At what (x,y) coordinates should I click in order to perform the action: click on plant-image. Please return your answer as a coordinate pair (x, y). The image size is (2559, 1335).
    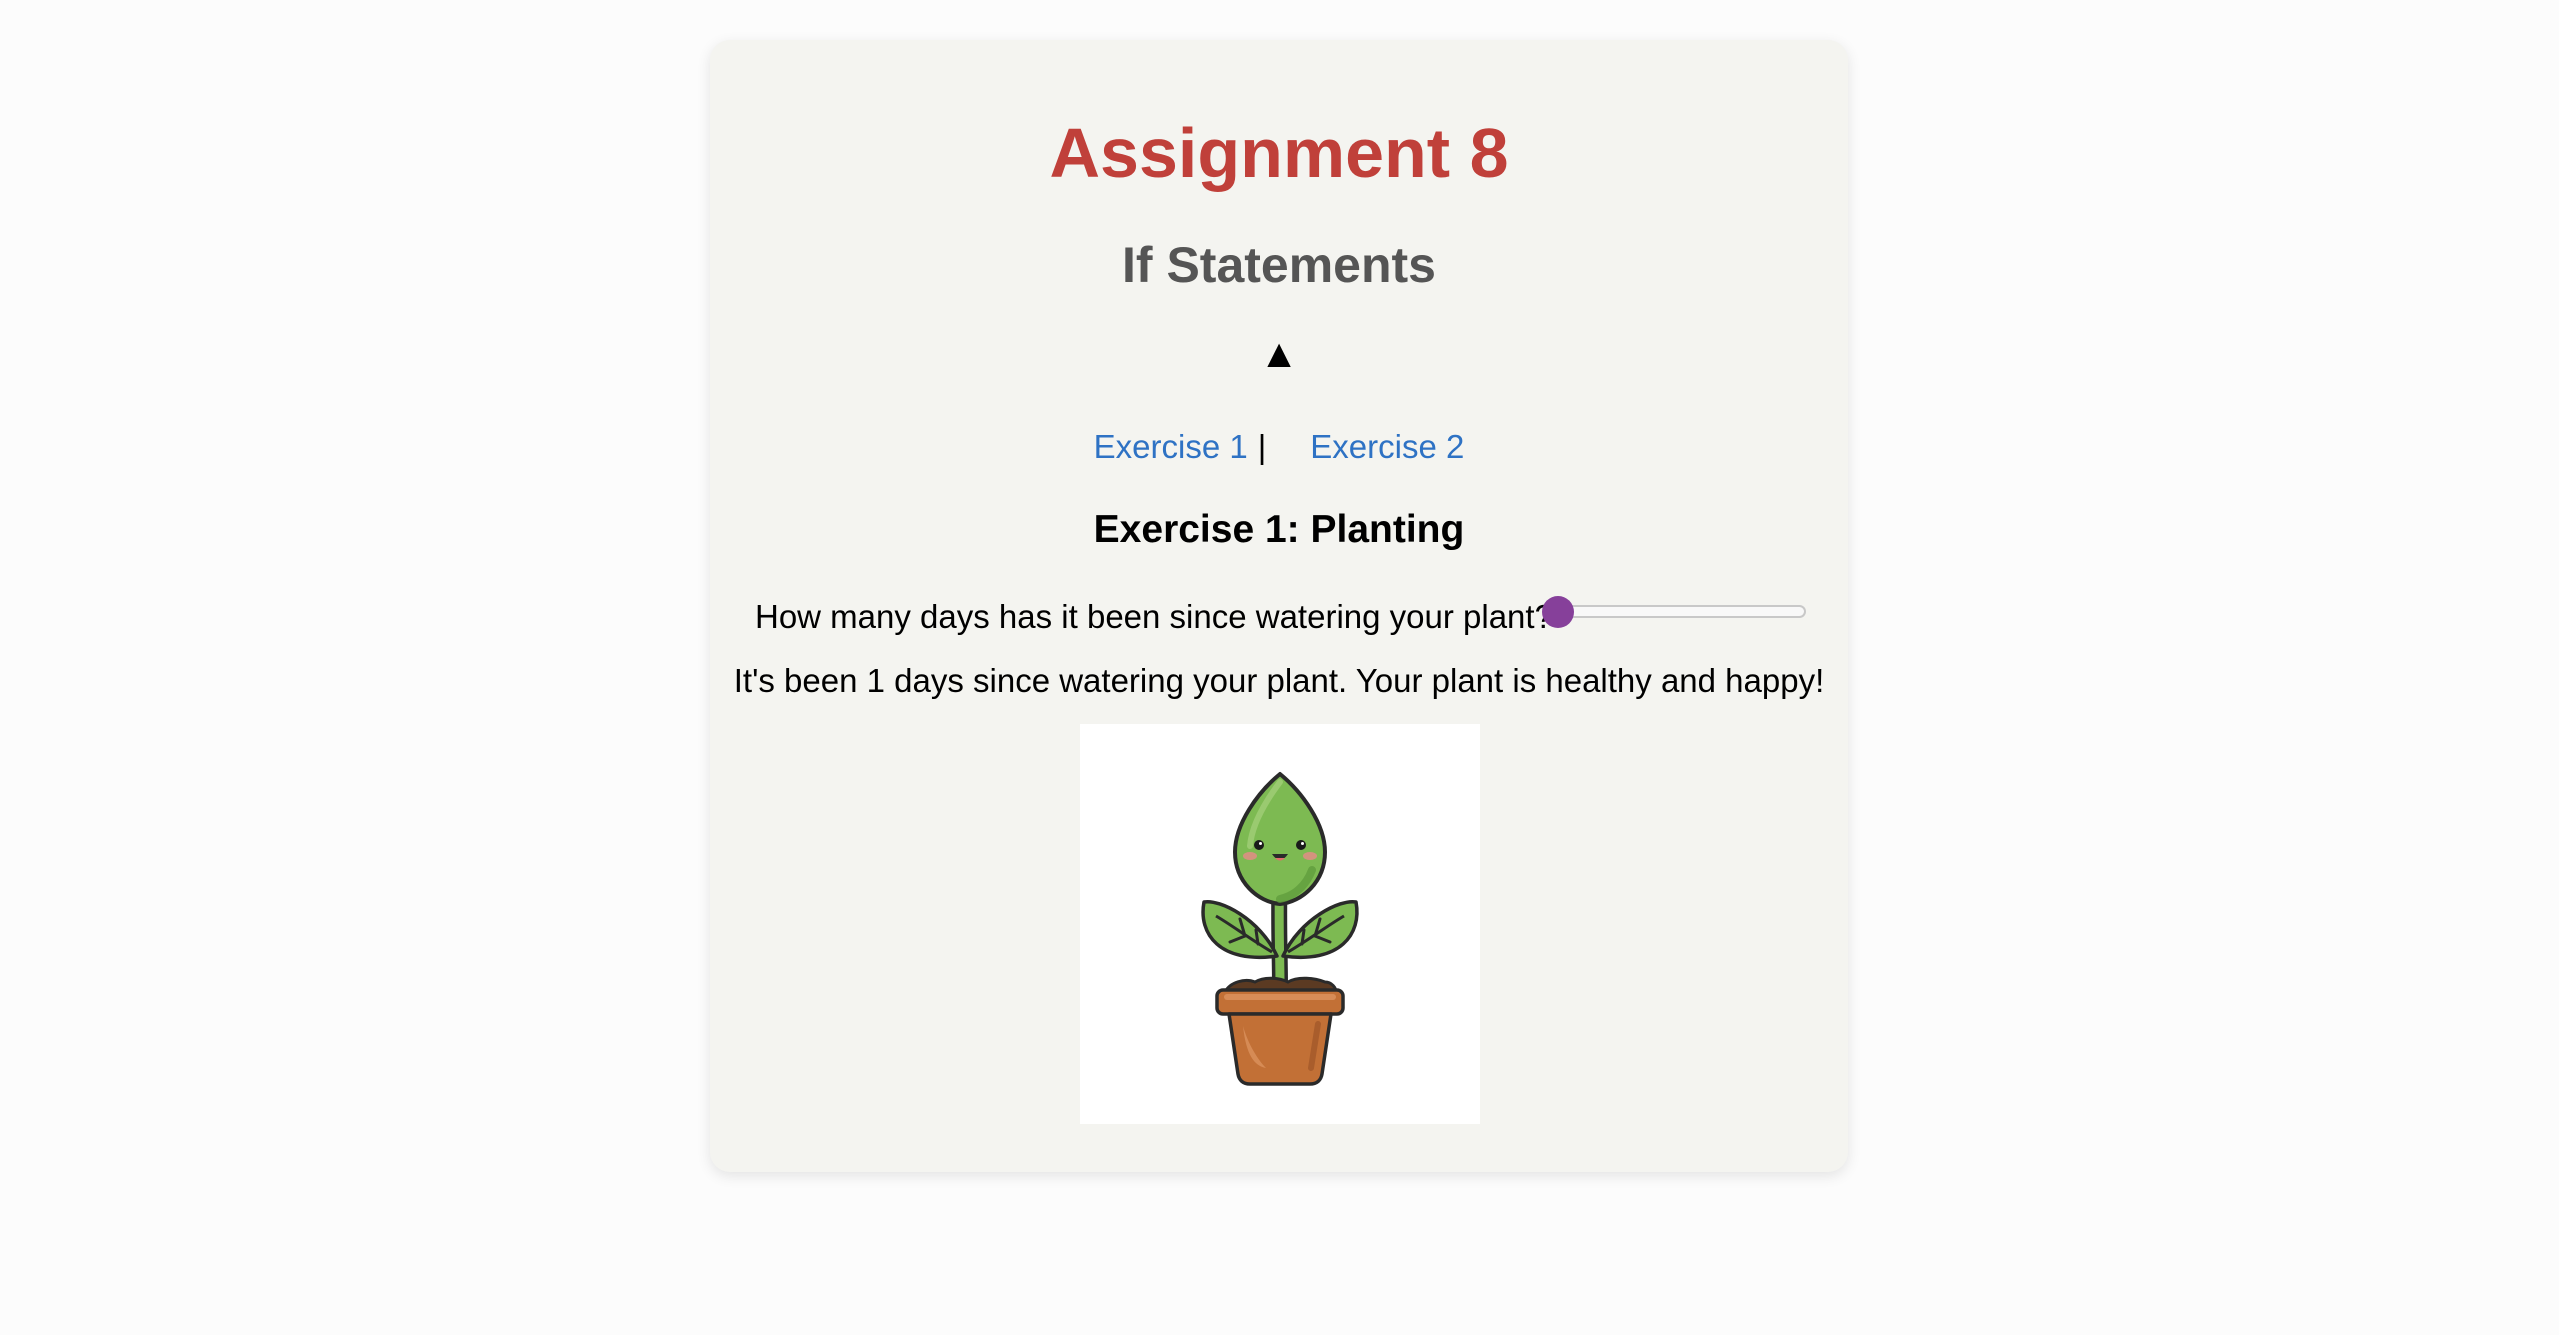
    Looking at the image, I should click on (1280, 924).